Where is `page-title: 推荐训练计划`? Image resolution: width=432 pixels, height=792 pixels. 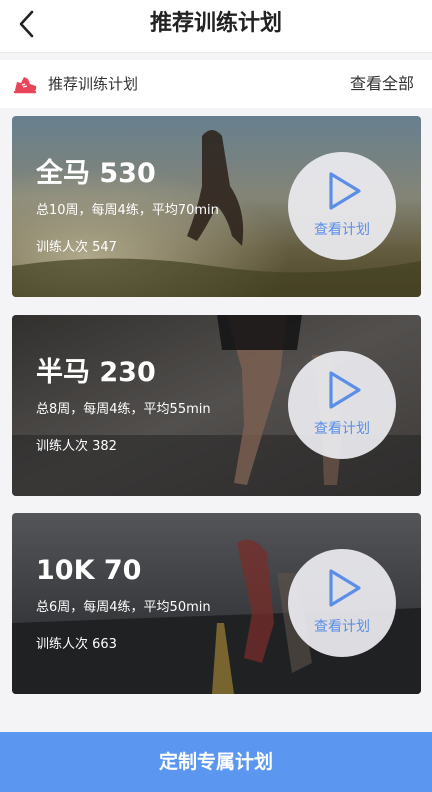 page-title: 推荐训练计划 is located at coordinates (215, 23).